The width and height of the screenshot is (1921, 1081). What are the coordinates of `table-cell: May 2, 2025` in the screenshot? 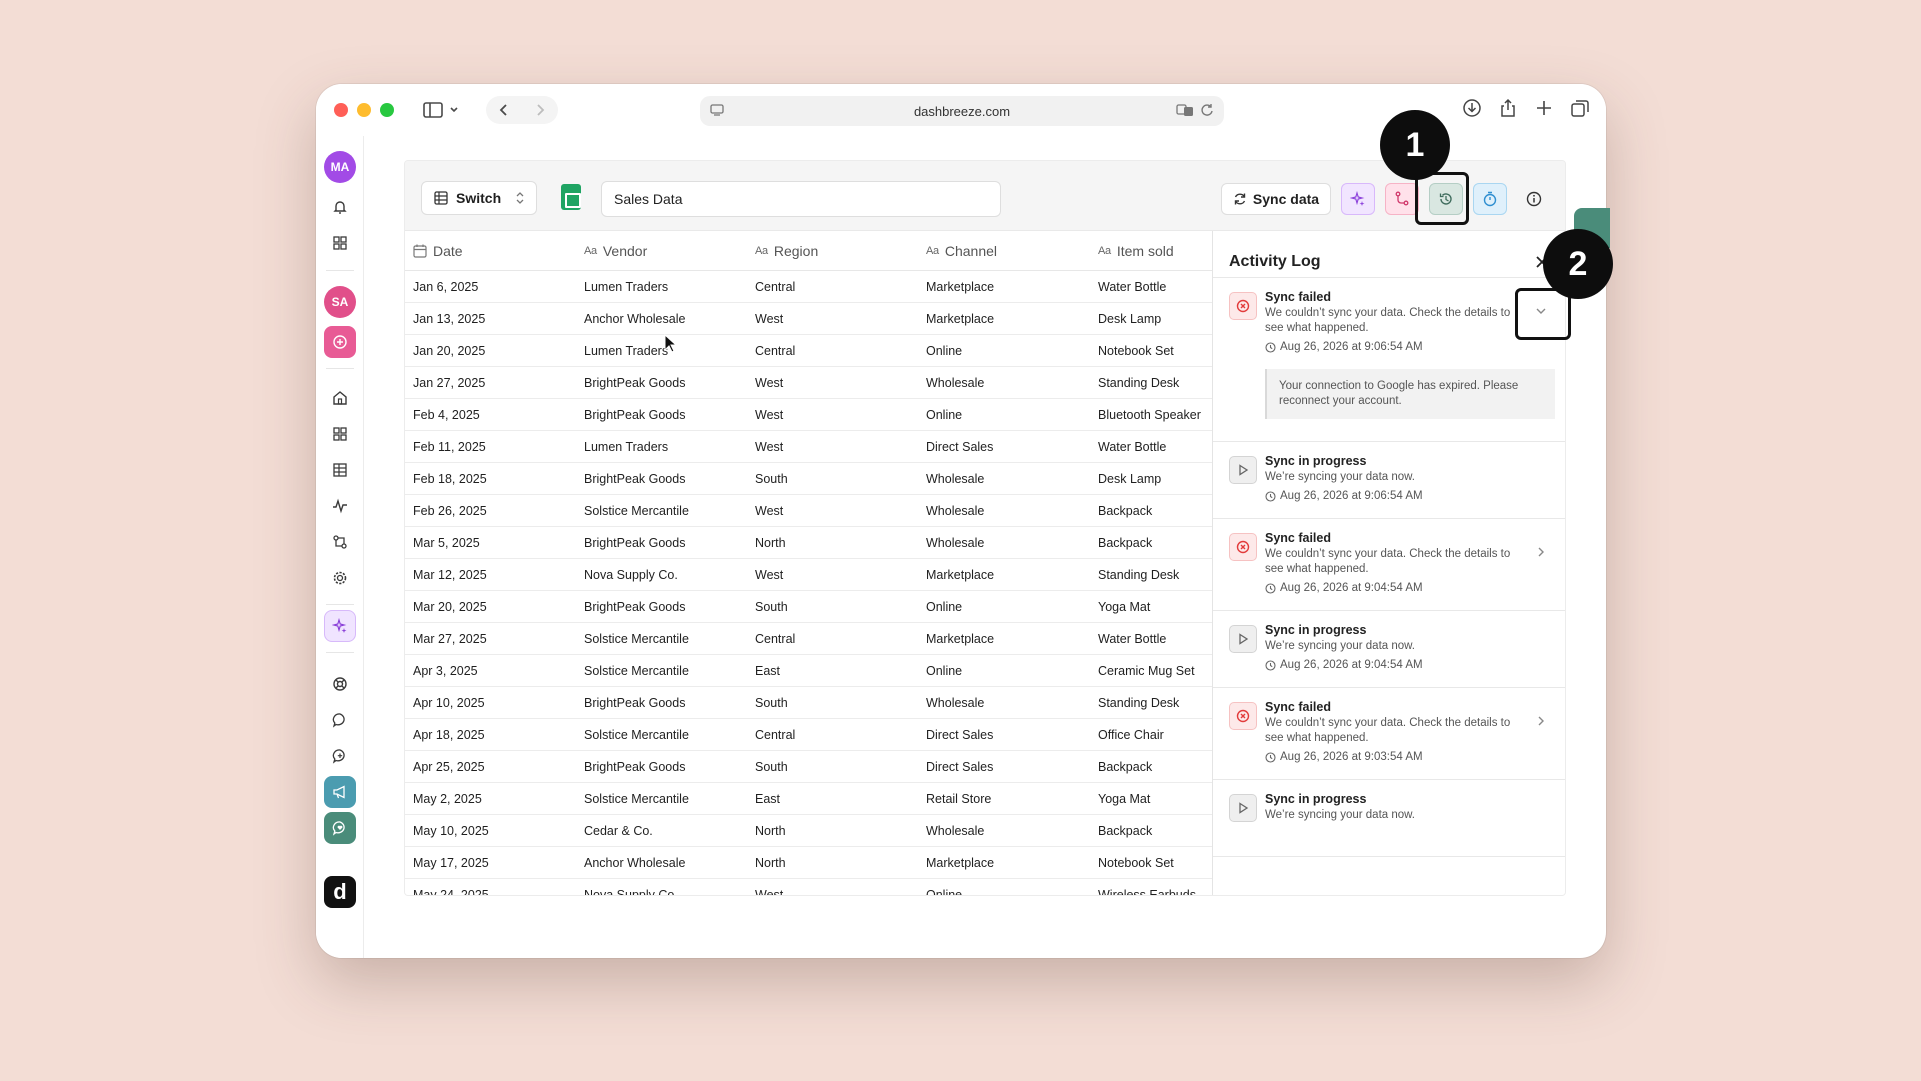 It's located at (490, 799).